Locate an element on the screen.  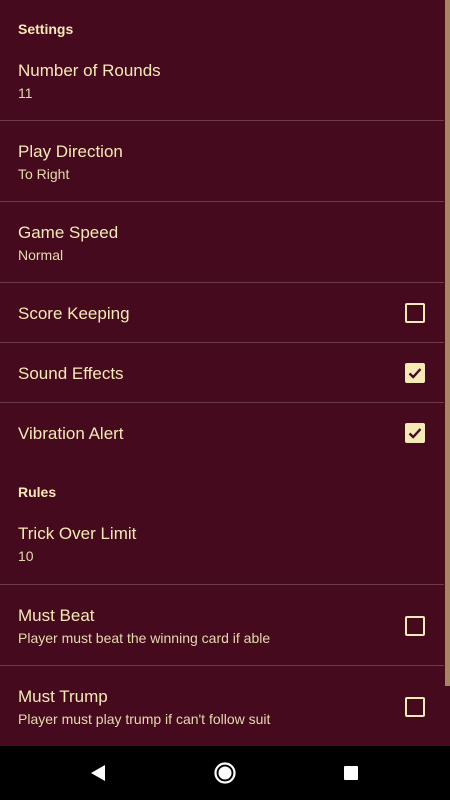
pref-title: Score Keeping is located at coordinates (74, 313).